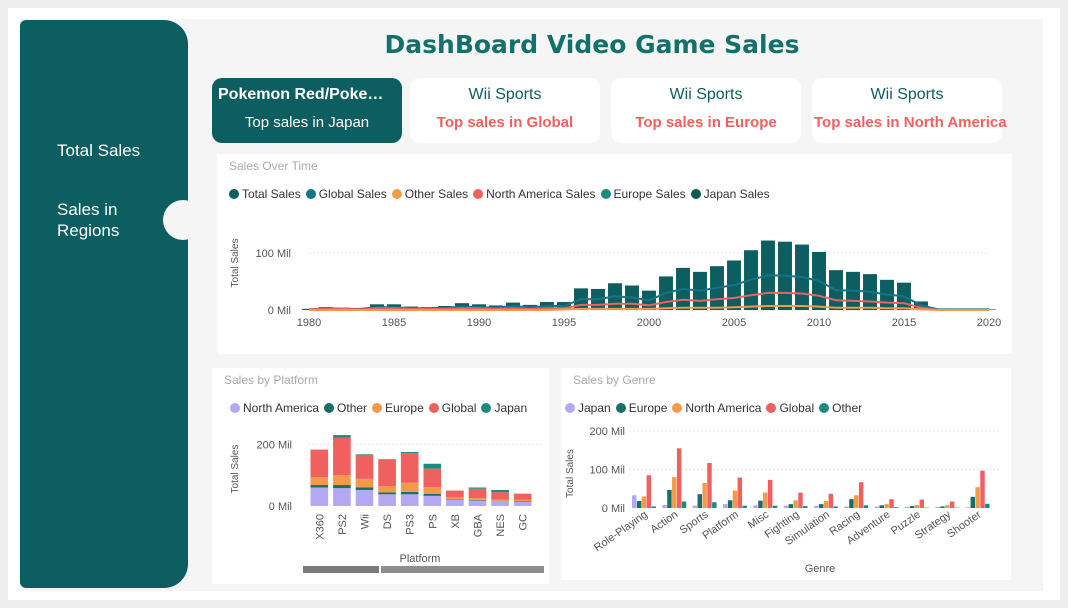 The image size is (1068, 608). I want to click on x-tick-label: 1985, so click(394, 323).